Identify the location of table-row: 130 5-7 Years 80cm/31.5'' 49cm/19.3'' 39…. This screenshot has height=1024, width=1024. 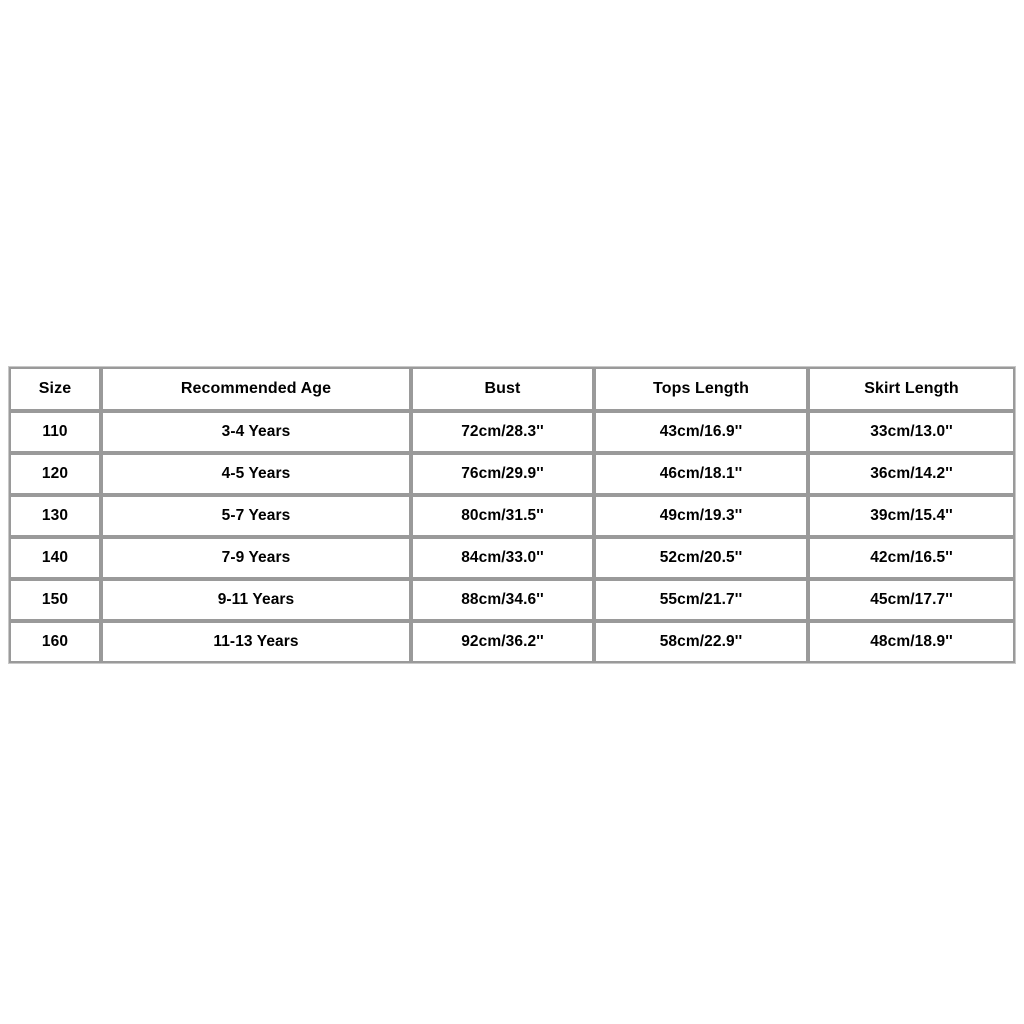
(512, 516).